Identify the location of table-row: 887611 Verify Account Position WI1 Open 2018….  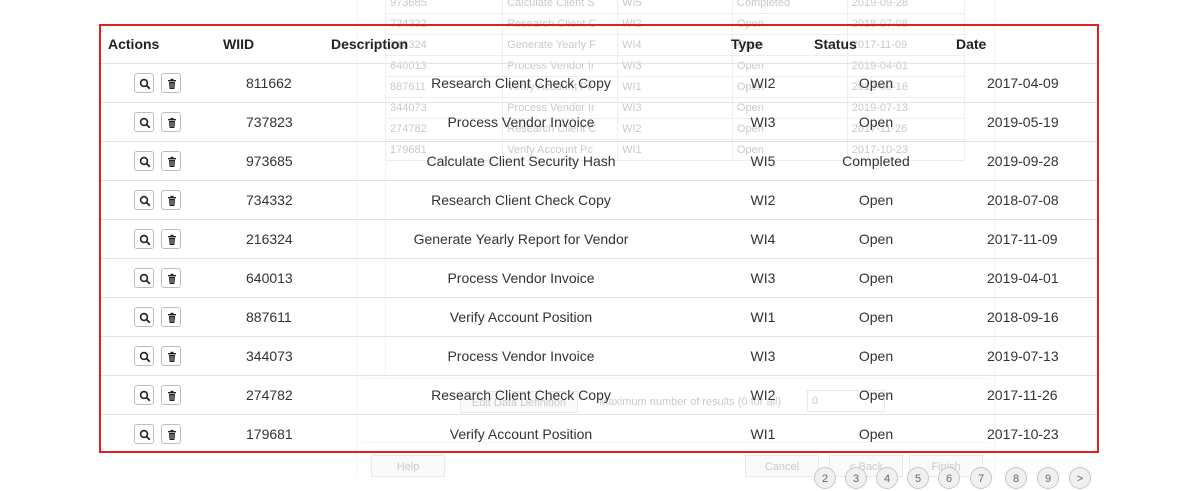
(599, 317).